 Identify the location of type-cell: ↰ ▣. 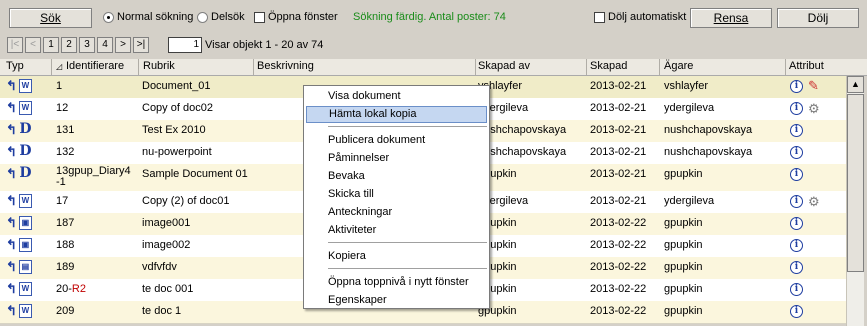
(19, 223).